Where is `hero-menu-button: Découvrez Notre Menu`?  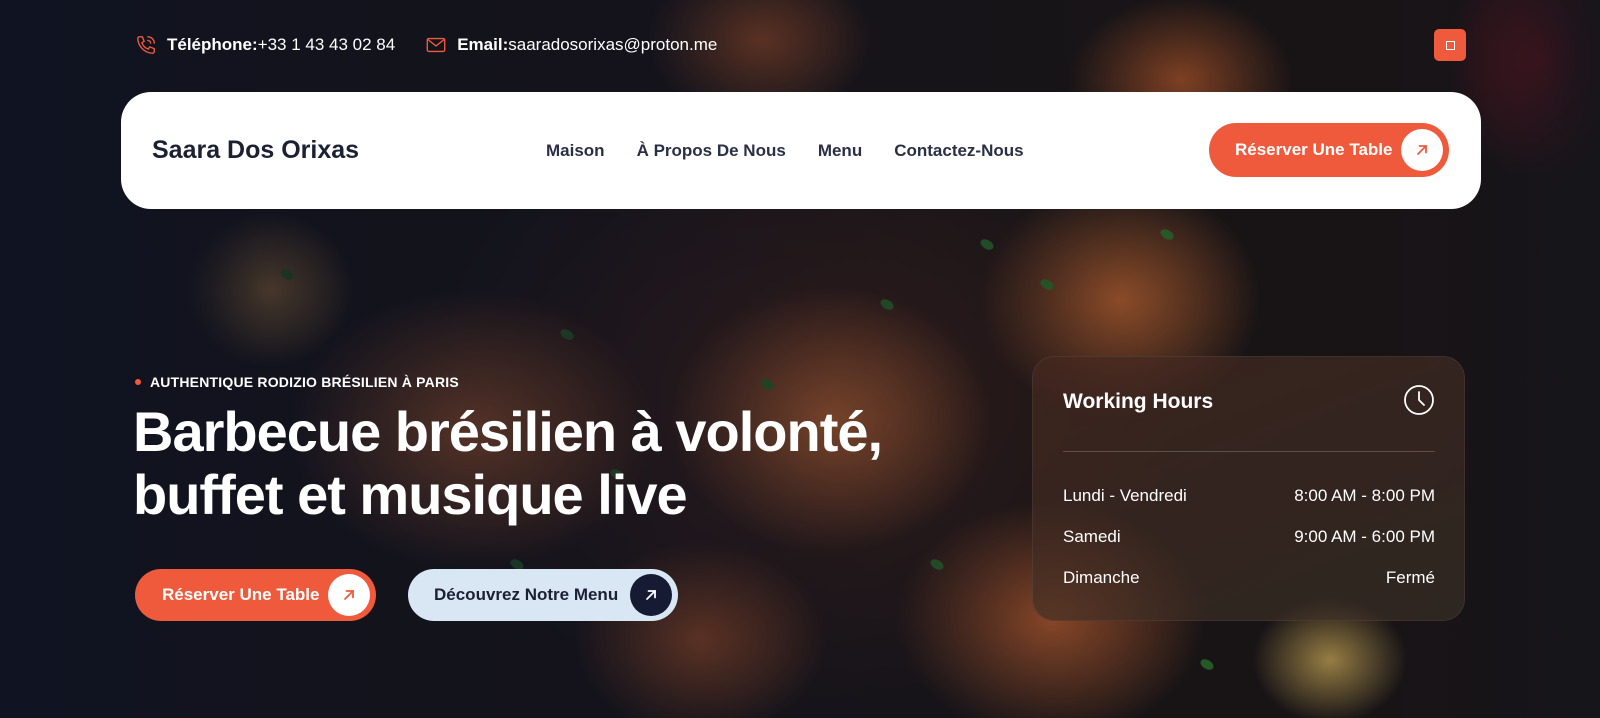
hero-menu-button: Découvrez Notre Menu is located at coordinates (543, 595).